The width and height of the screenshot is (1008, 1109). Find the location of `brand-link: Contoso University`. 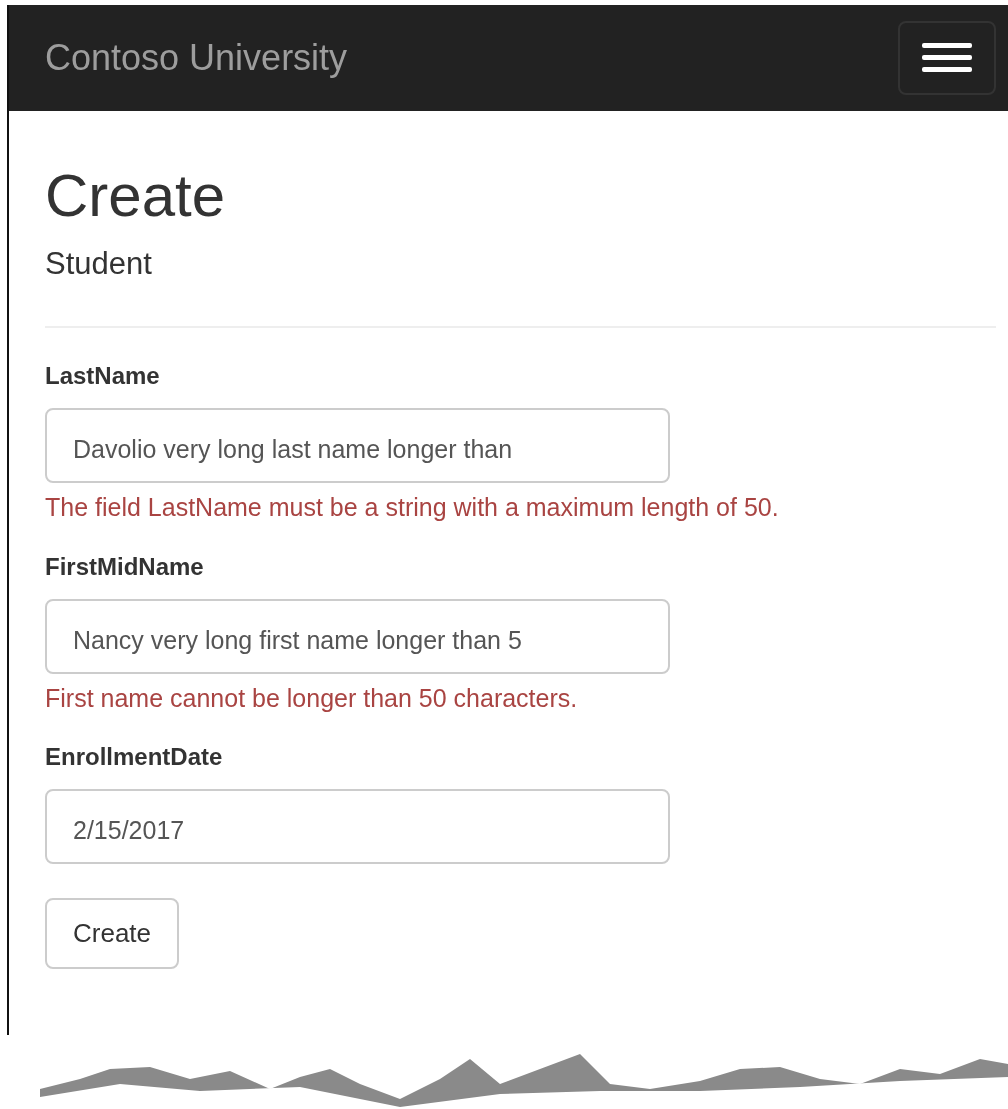

brand-link: Contoso University is located at coordinates (196, 58).